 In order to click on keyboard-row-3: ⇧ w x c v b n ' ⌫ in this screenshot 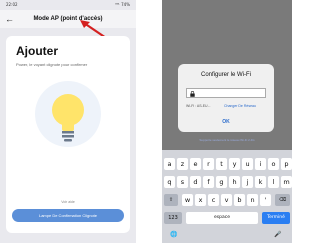, I will do `click(227, 201)`.